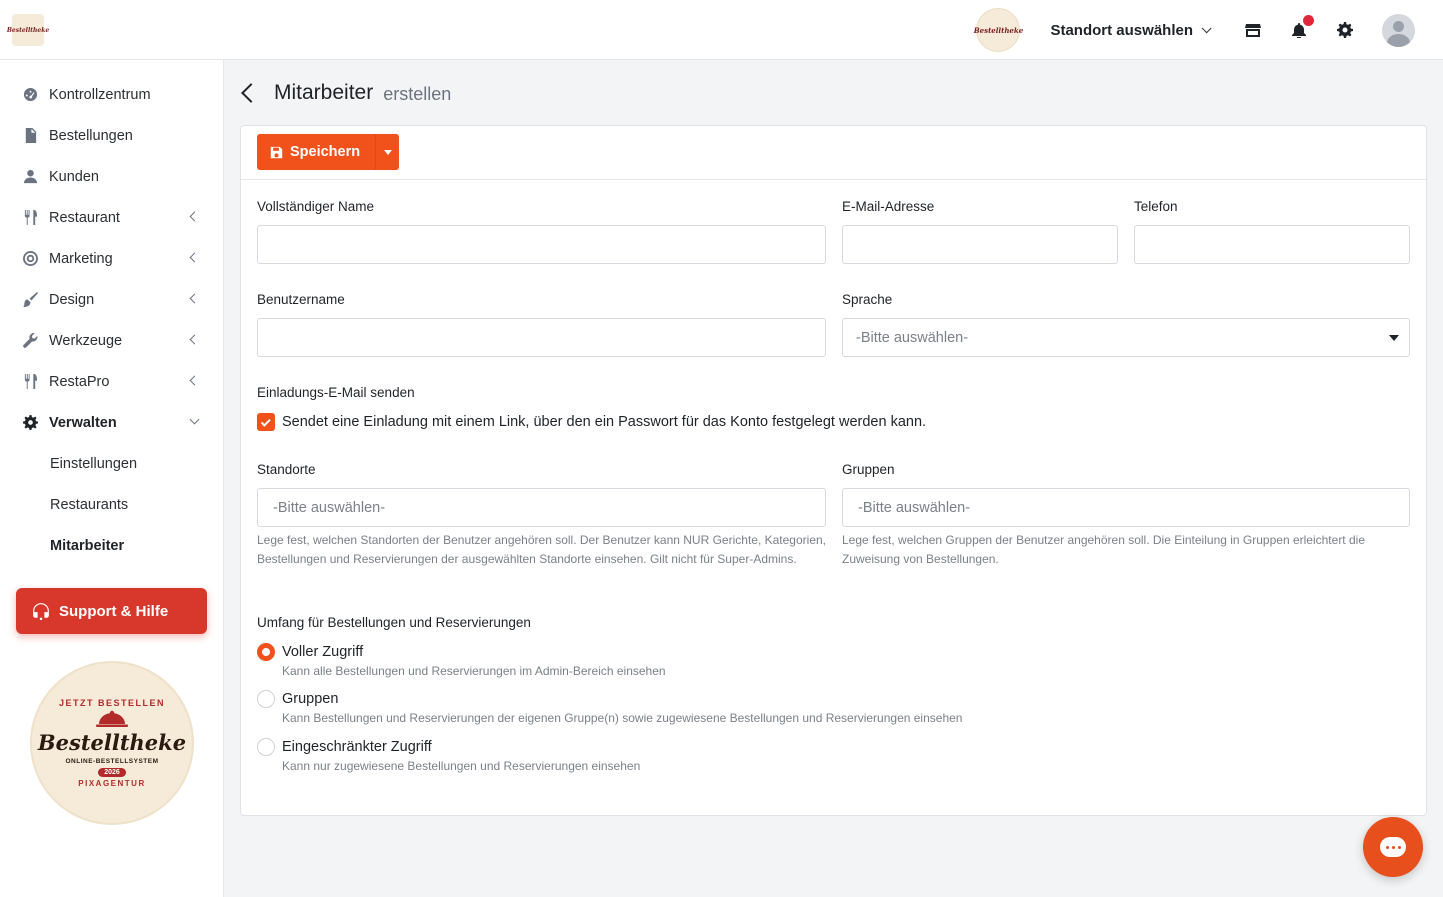  I want to click on save-button: Speichern, so click(316, 152).